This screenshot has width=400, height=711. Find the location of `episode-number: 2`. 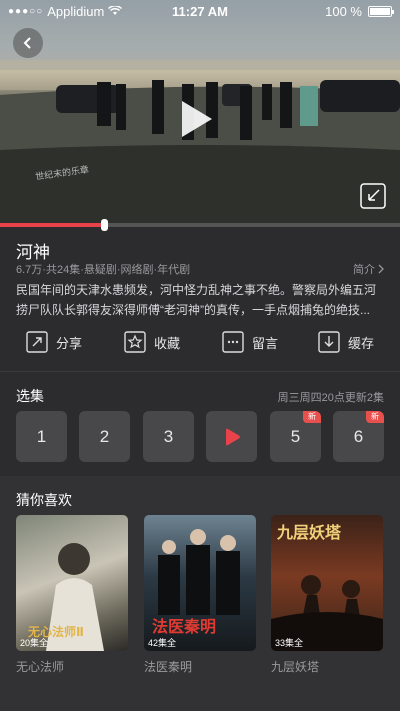

episode-number: 2 is located at coordinates (104, 436).